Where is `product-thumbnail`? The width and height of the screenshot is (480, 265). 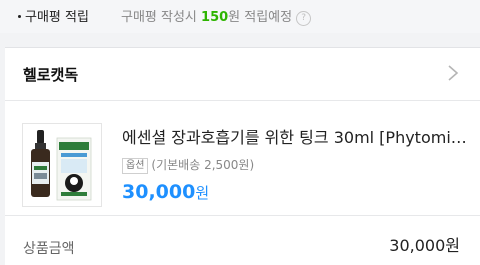 product-thumbnail is located at coordinates (62, 165).